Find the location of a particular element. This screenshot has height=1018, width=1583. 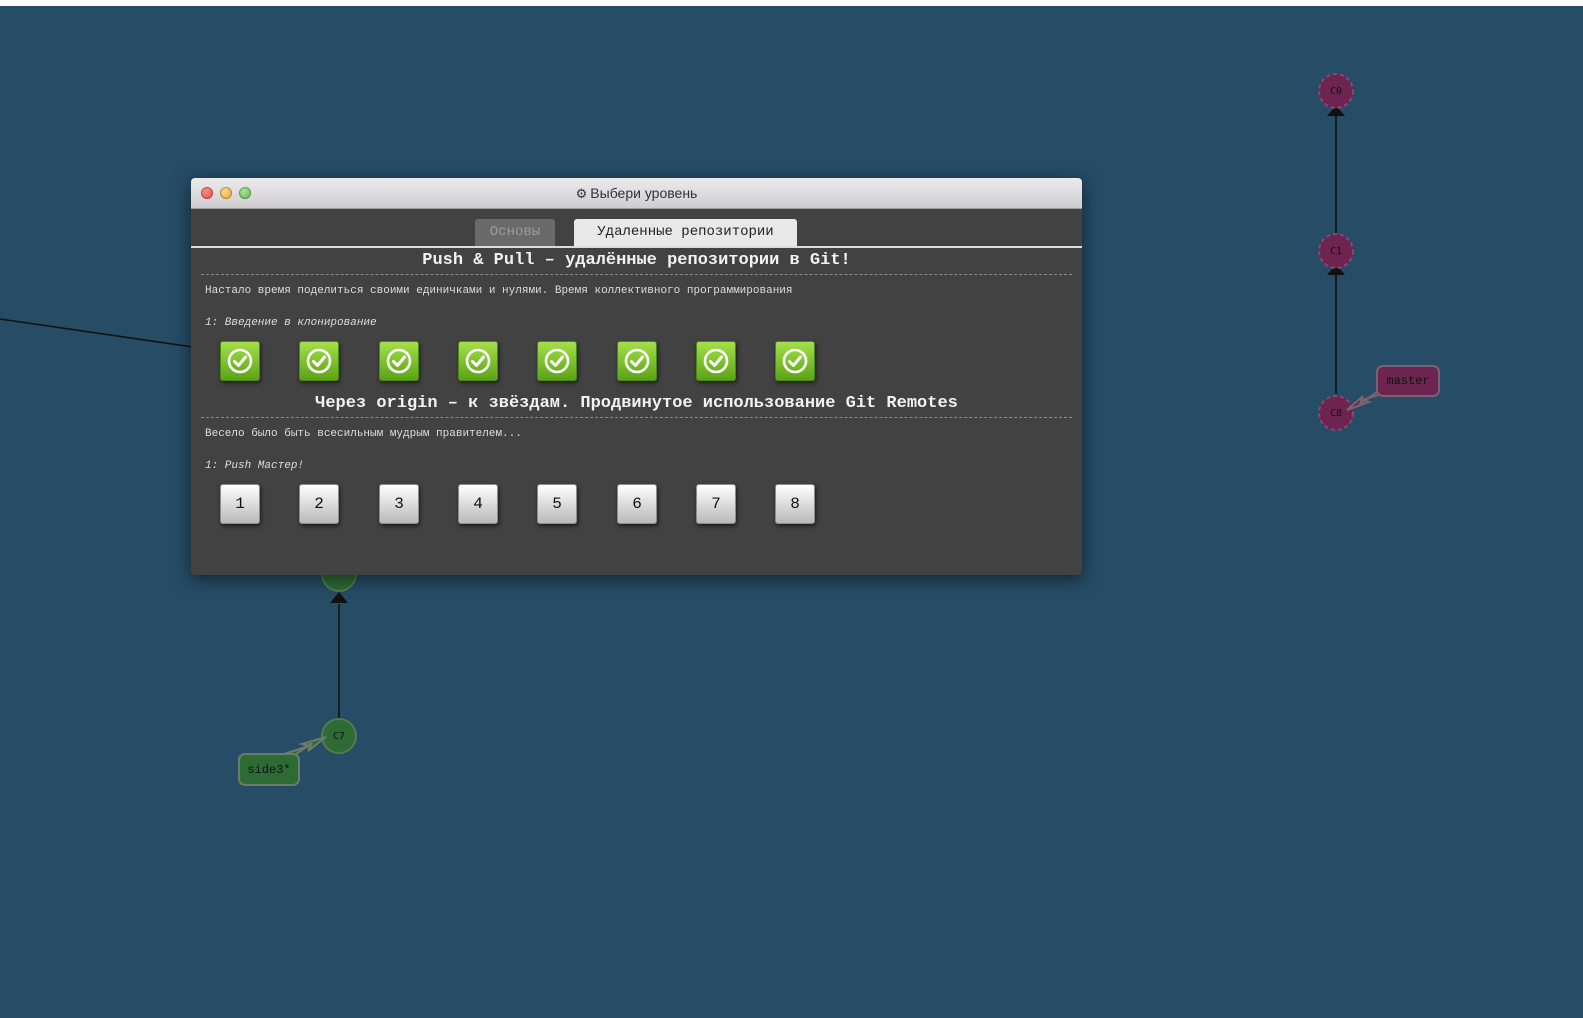

tab-basics: Основы is located at coordinates (515, 232).